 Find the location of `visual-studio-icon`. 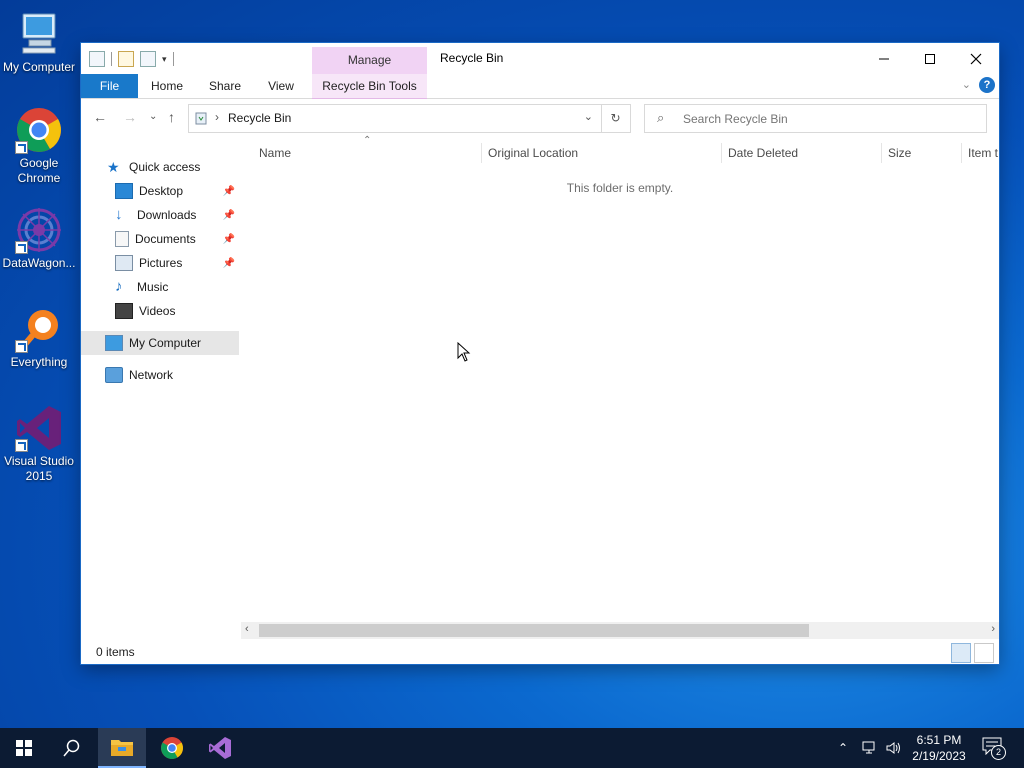

visual-studio-icon is located at coordinates (220, 748).